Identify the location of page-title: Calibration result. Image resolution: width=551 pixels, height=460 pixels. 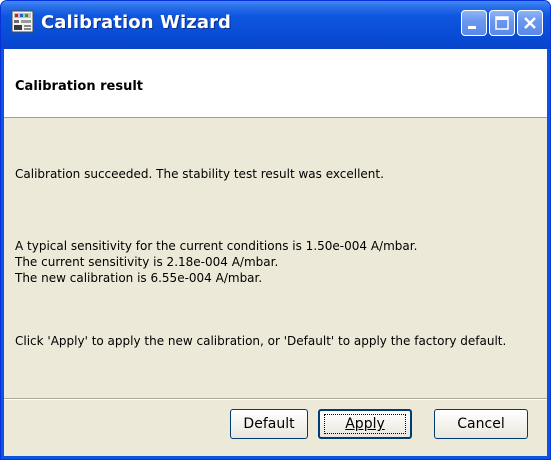
(79, 86).